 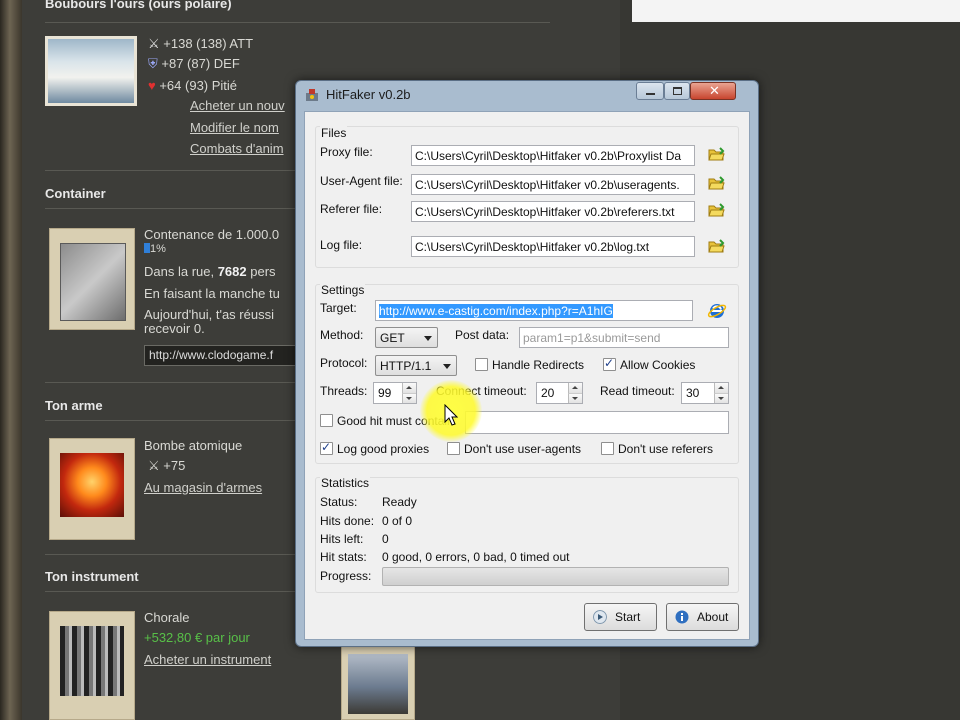 What do you see at coordinates (416, 365) in the screenshot?
I see `protocol-select: HTTP/1.1` at bounding box center [416, 365].